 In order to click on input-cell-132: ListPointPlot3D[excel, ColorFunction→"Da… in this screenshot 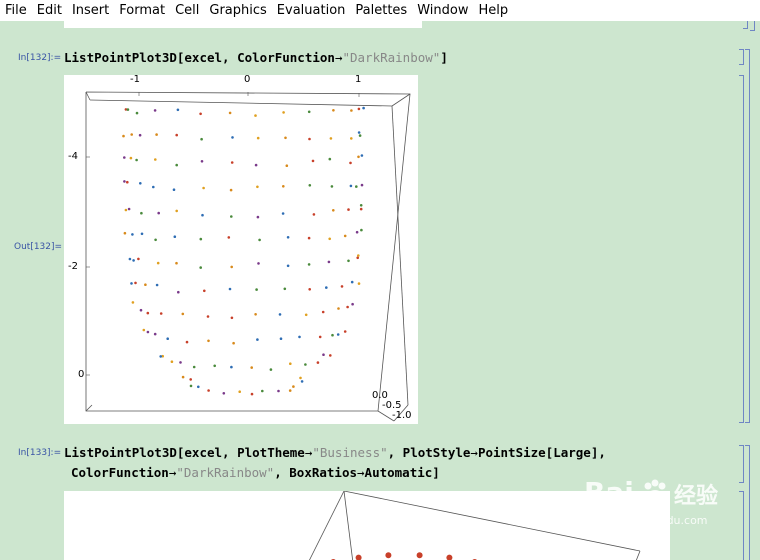, I will do `click(256, 57)`.